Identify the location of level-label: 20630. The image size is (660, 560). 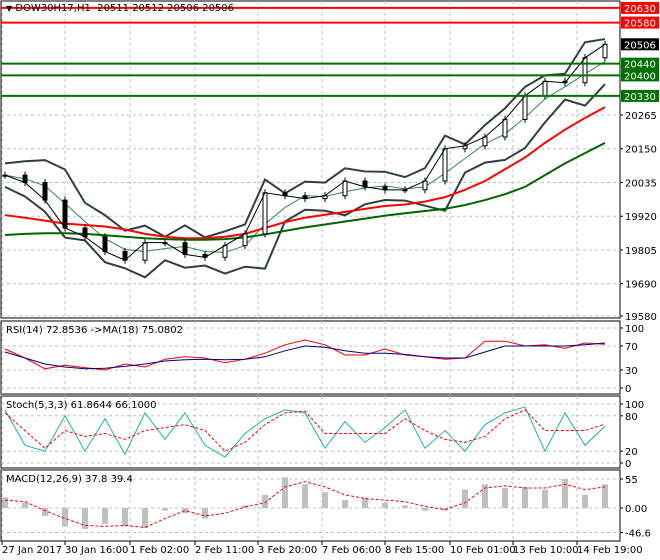
(640, 9).